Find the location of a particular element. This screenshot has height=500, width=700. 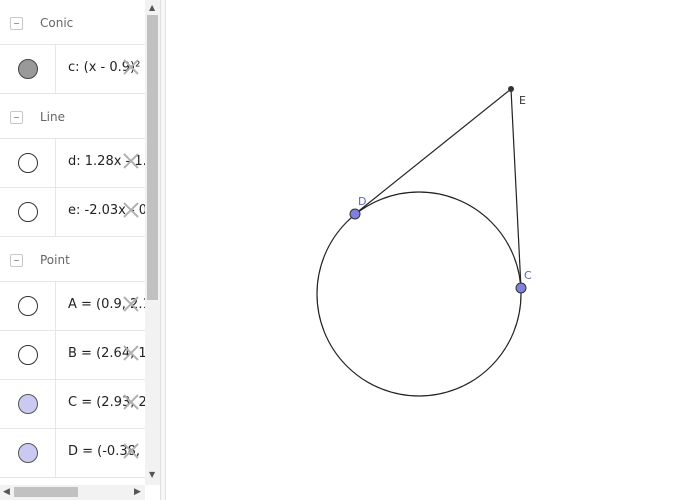

scroll-up-icon: ▲ is located at coordinates (152, 8).